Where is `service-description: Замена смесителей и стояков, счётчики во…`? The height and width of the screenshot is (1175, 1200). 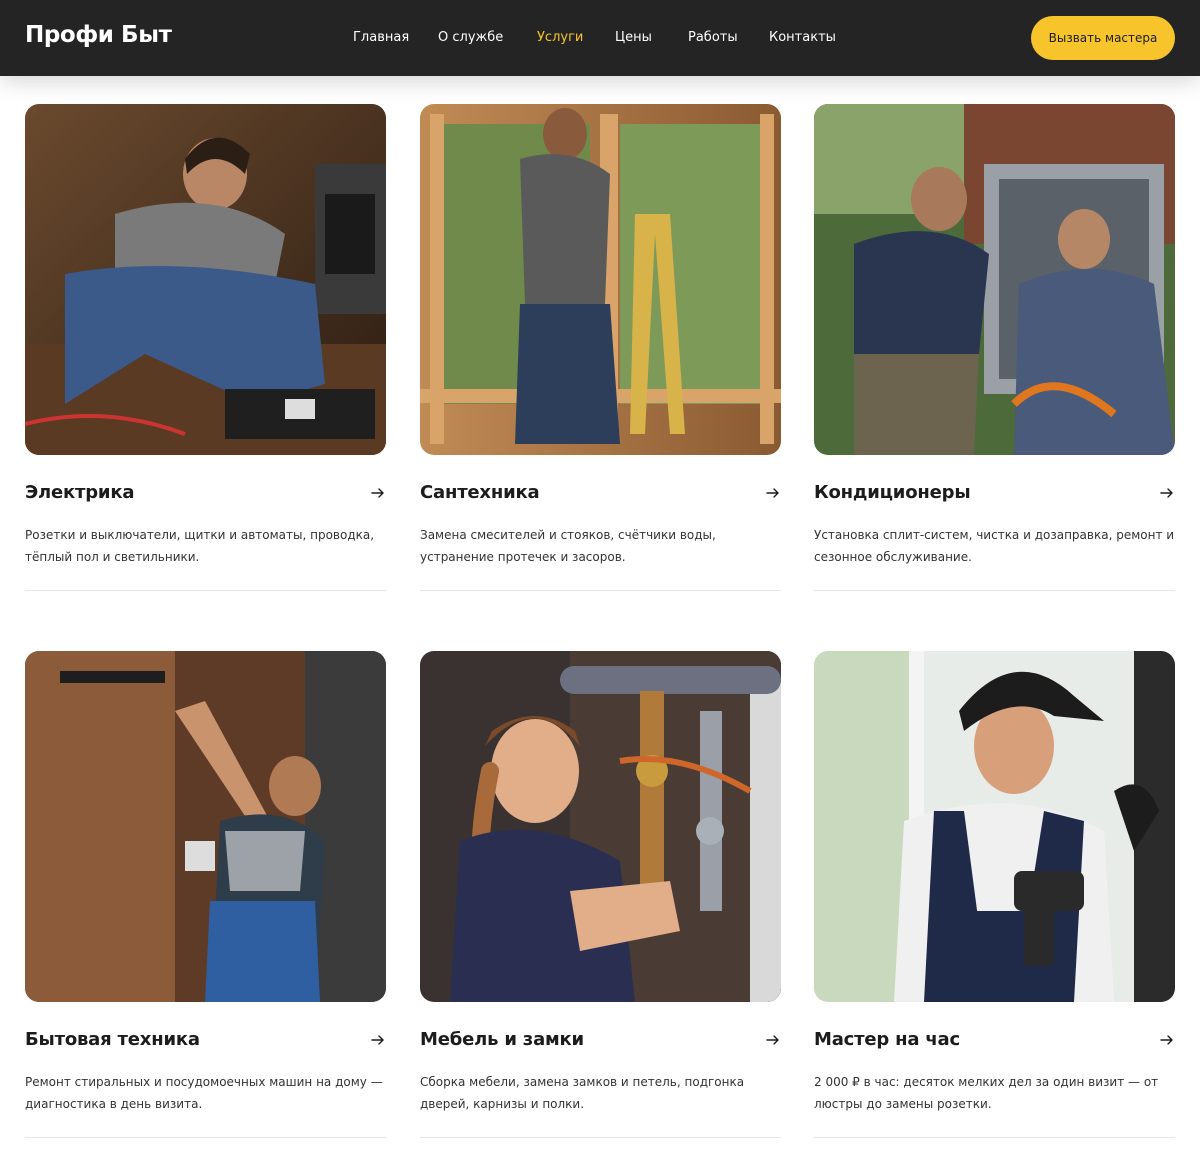
service-description: Замена смесителей и стояков, счётчики во… is located at coordinates (568, 546).